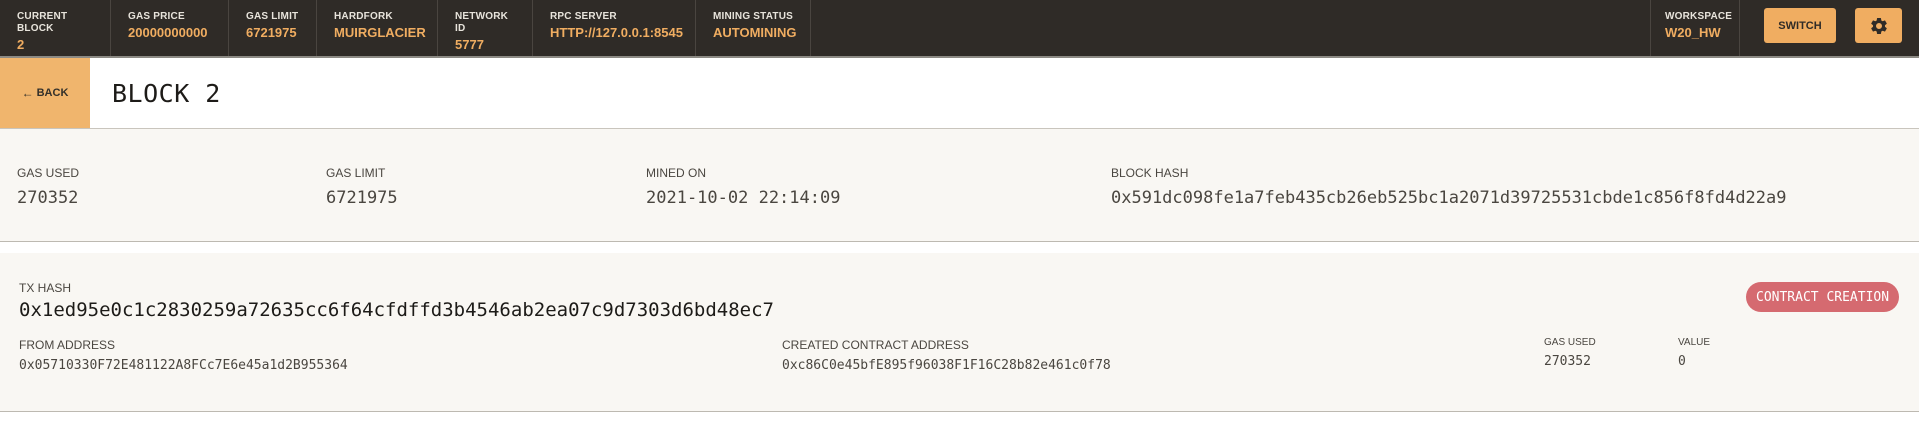 This screenshot has width=1919, height=421. Describe the element at coordinates (1699, 16) in the screenshot. I see `workspace-label: WORKSPACE` at that location.